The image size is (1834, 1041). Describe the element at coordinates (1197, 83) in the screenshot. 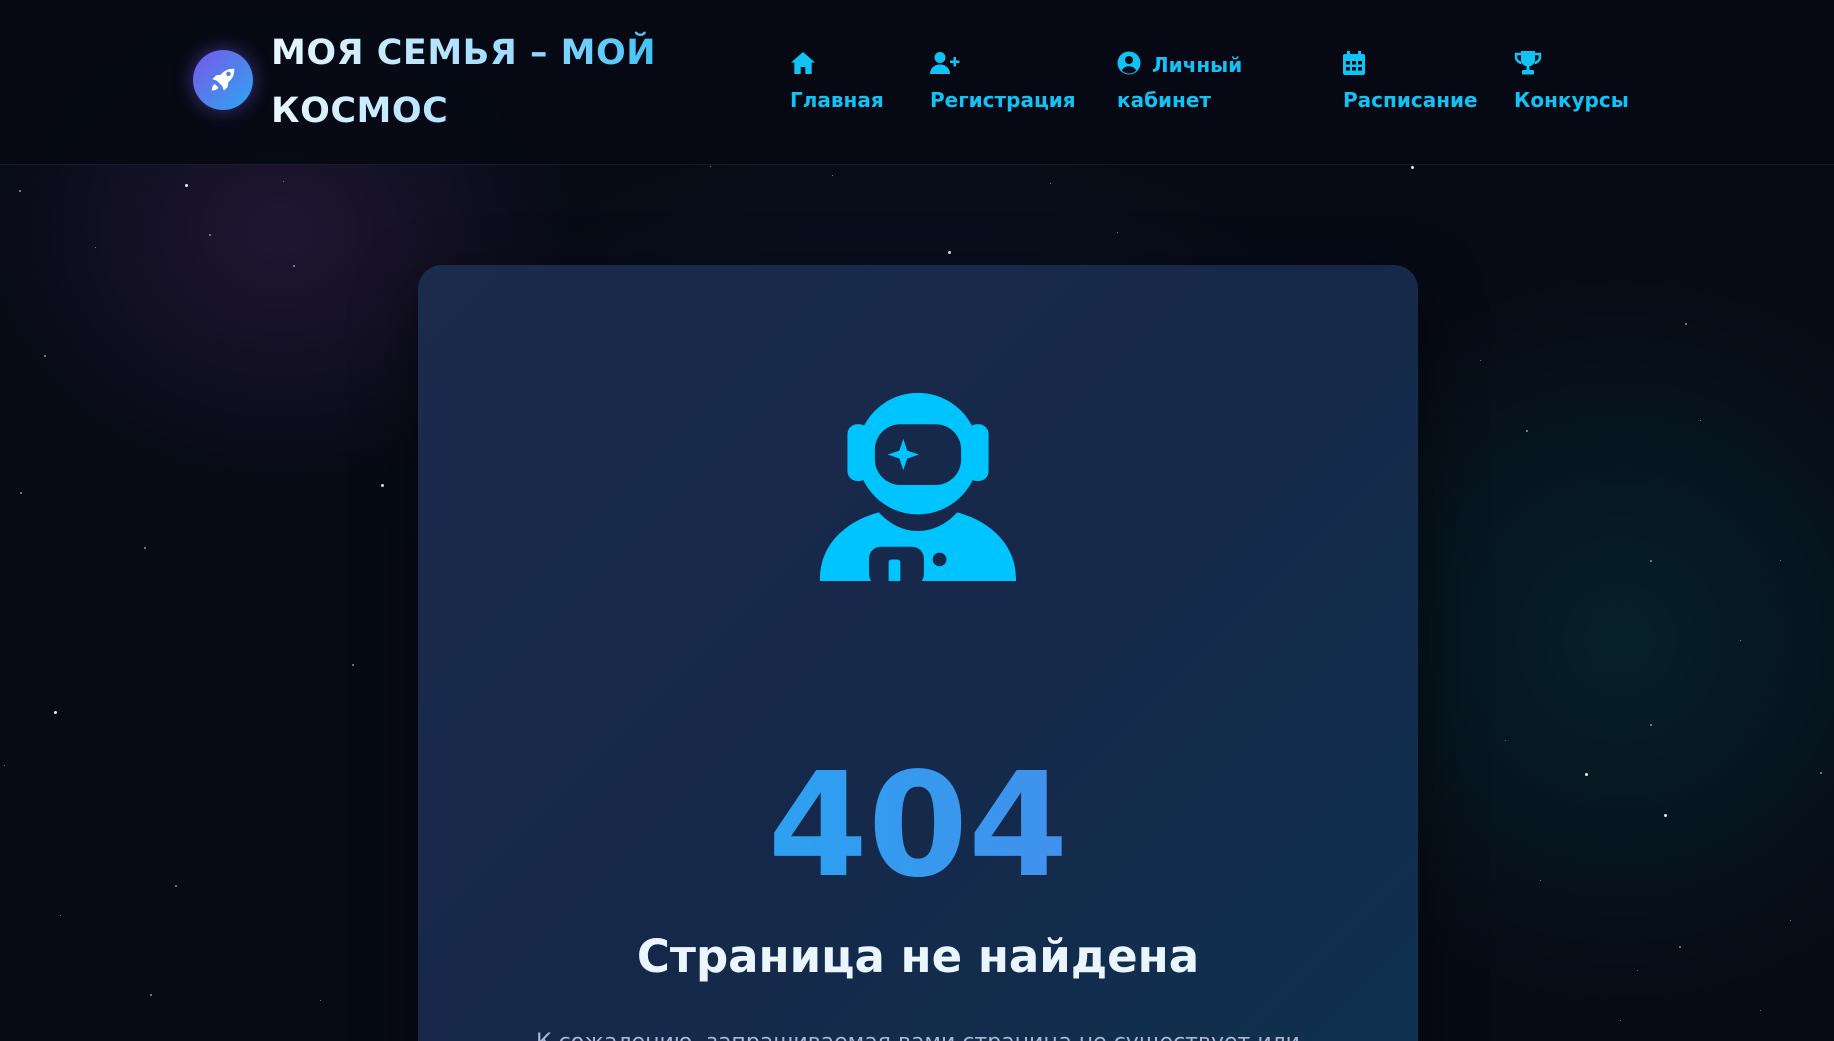

I see `nav-account: Личный кабинет` at that location.